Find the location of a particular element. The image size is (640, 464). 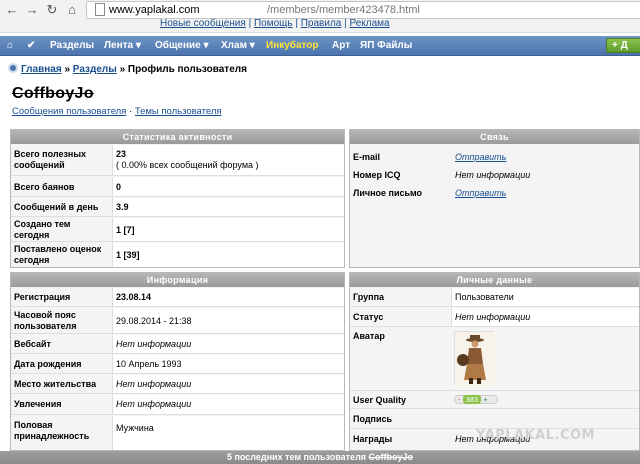

status-value: Нет информации is located at coordinates (493, 317).